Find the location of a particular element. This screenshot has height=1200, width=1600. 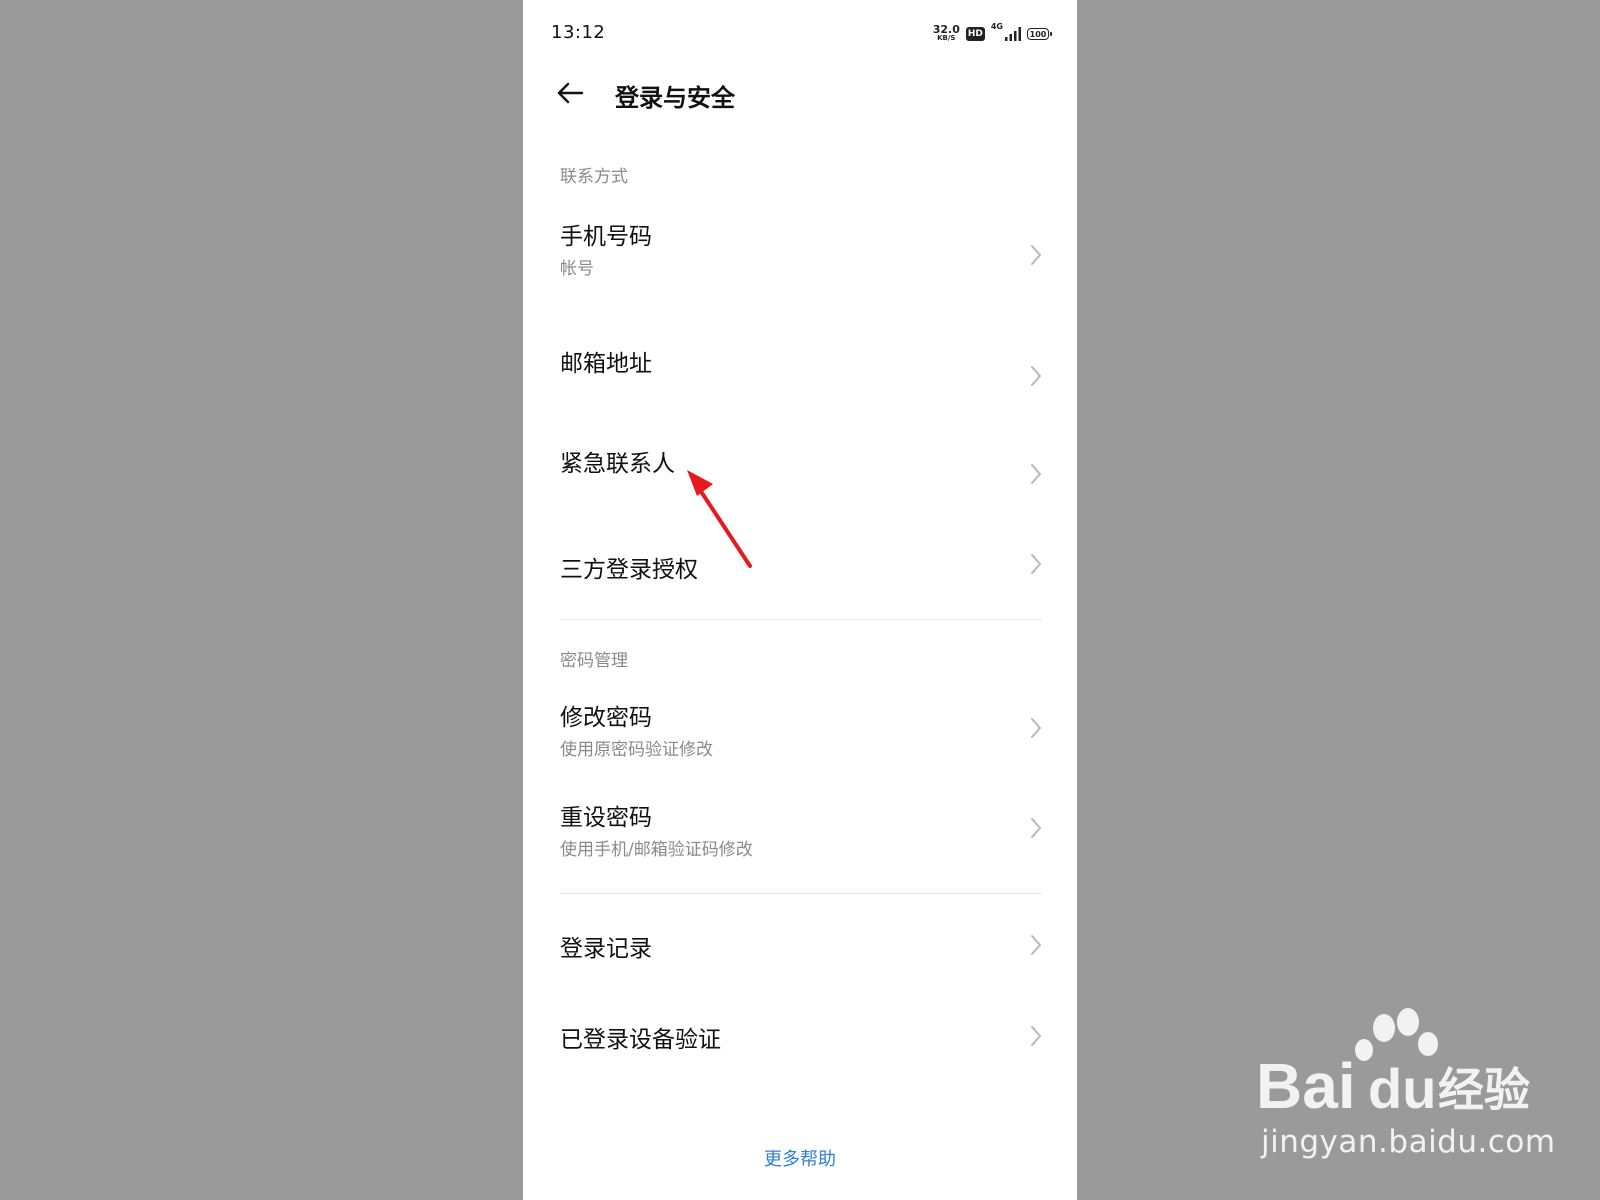

hd-icon: HD is located at coordinates (975, 34).